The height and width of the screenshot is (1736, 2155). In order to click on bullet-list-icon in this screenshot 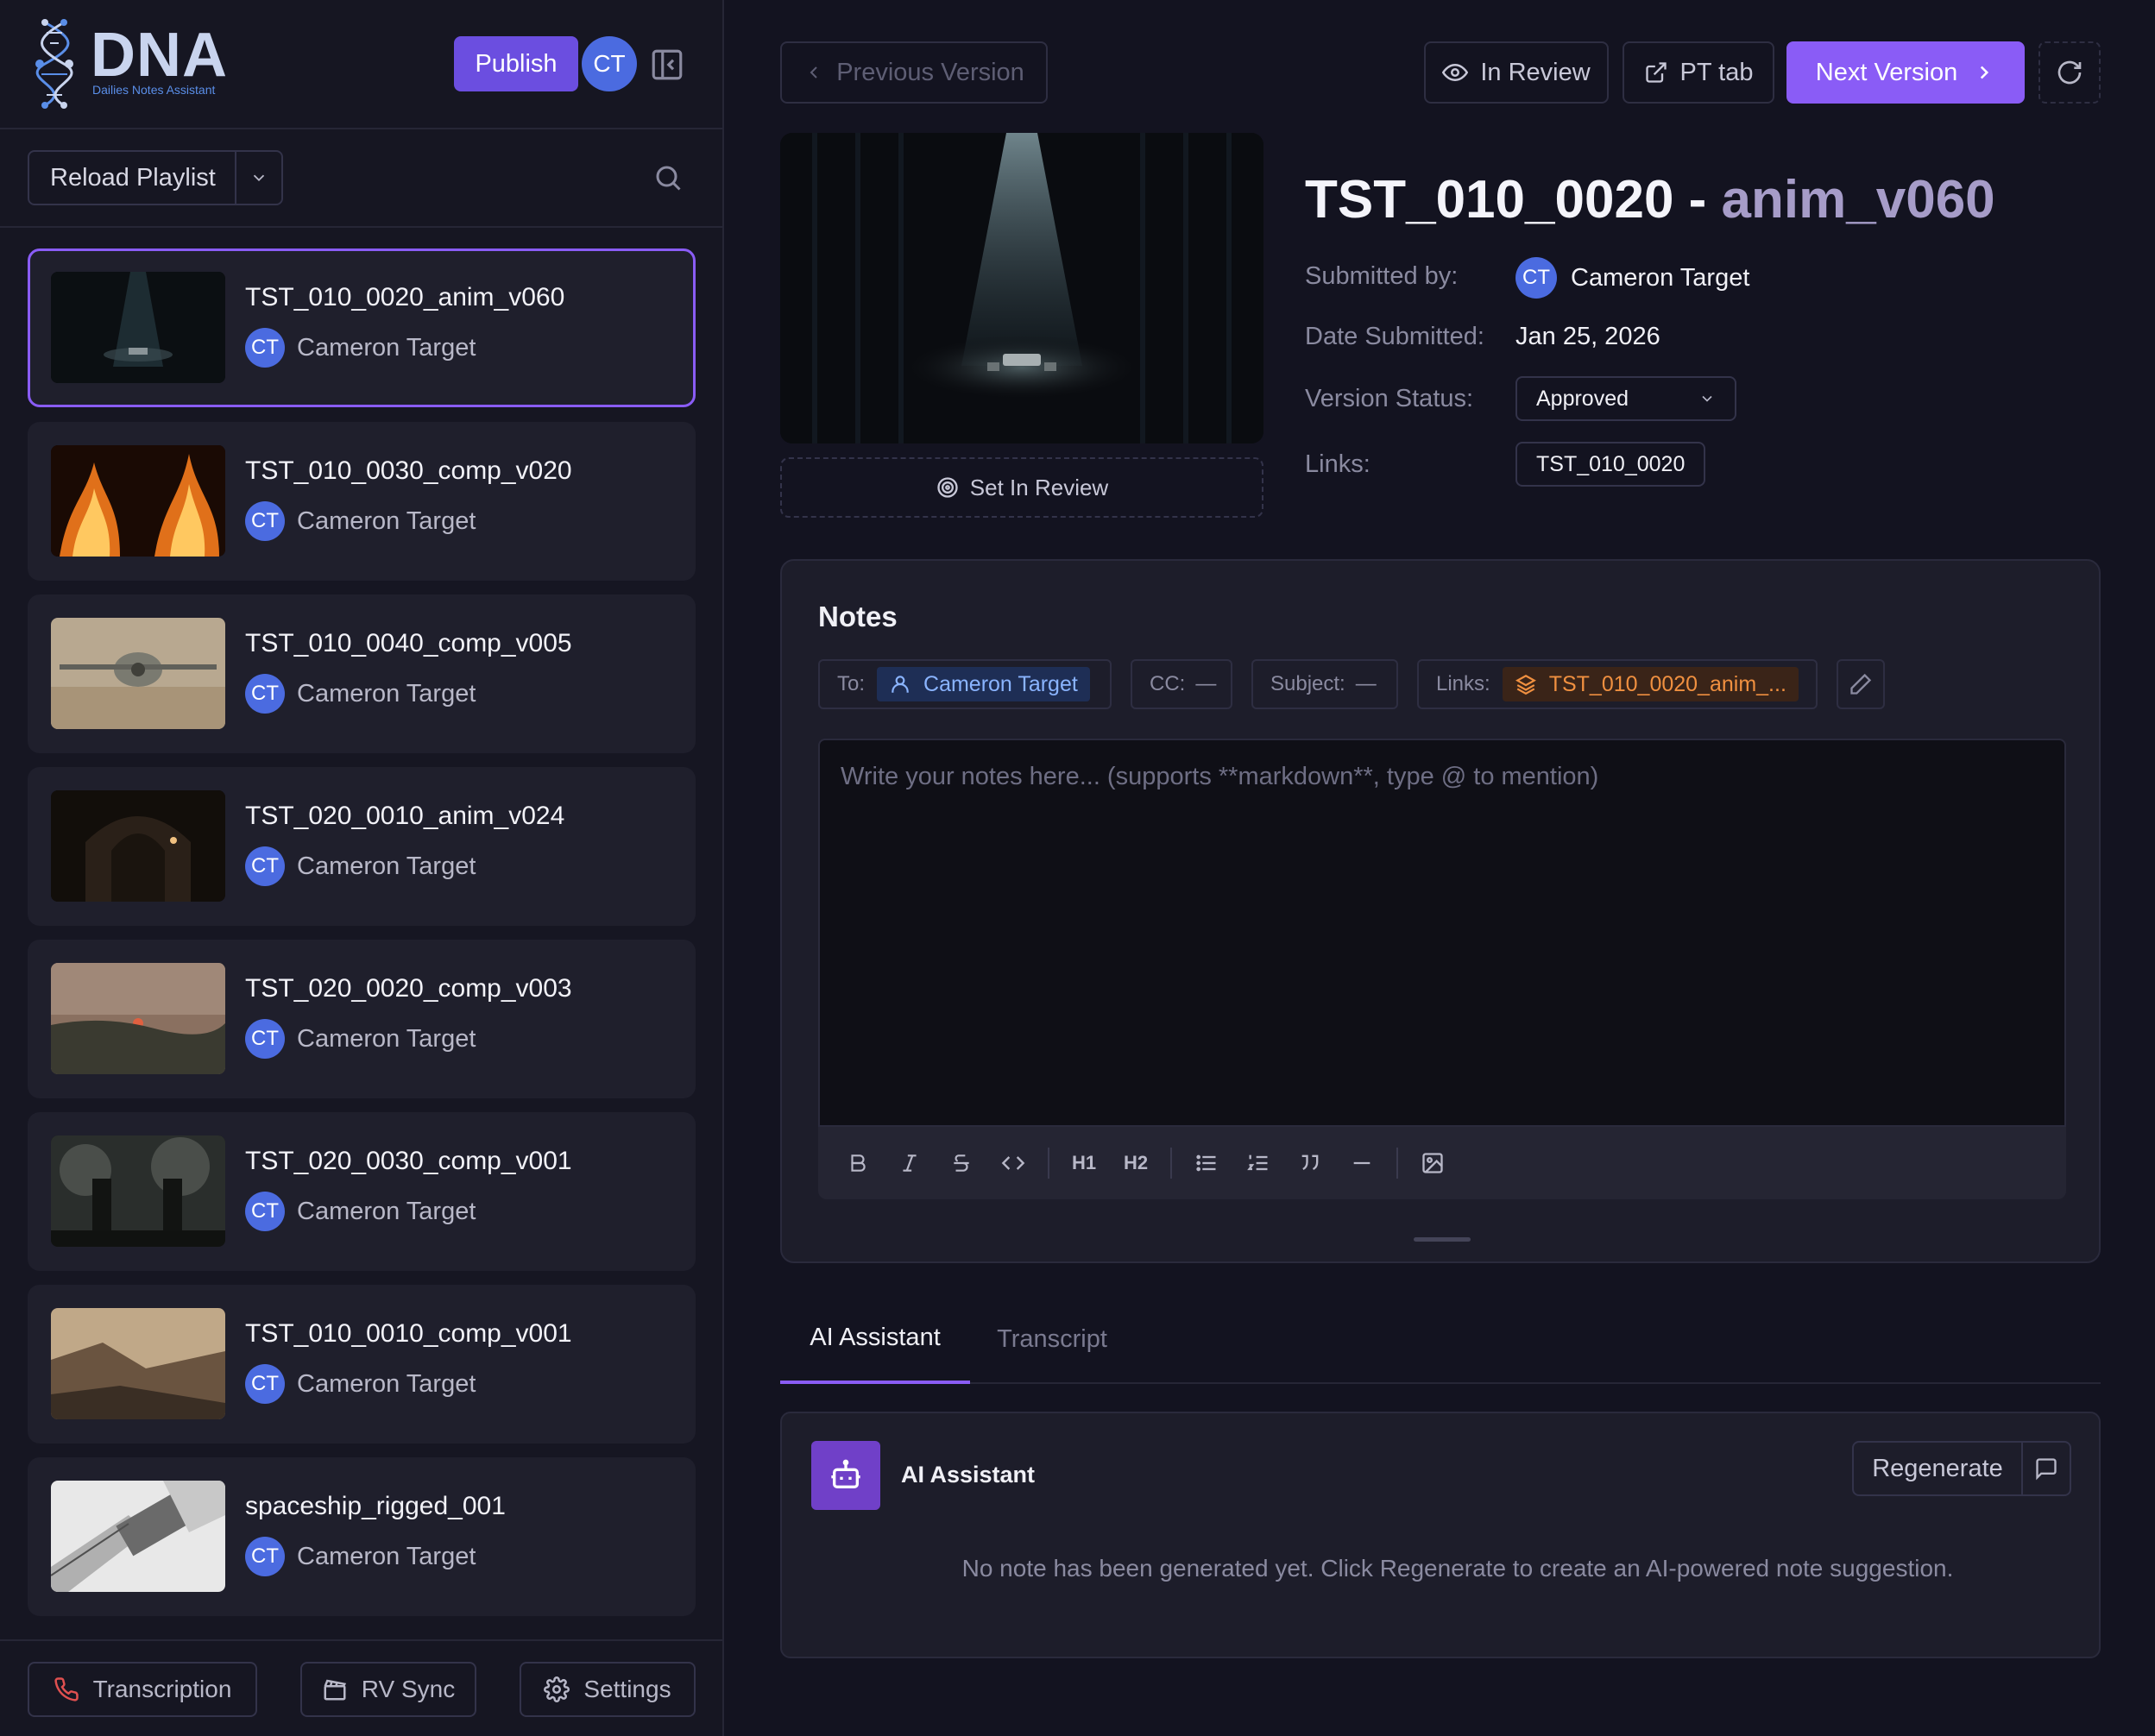, I will do `click(1207, 1163)`.